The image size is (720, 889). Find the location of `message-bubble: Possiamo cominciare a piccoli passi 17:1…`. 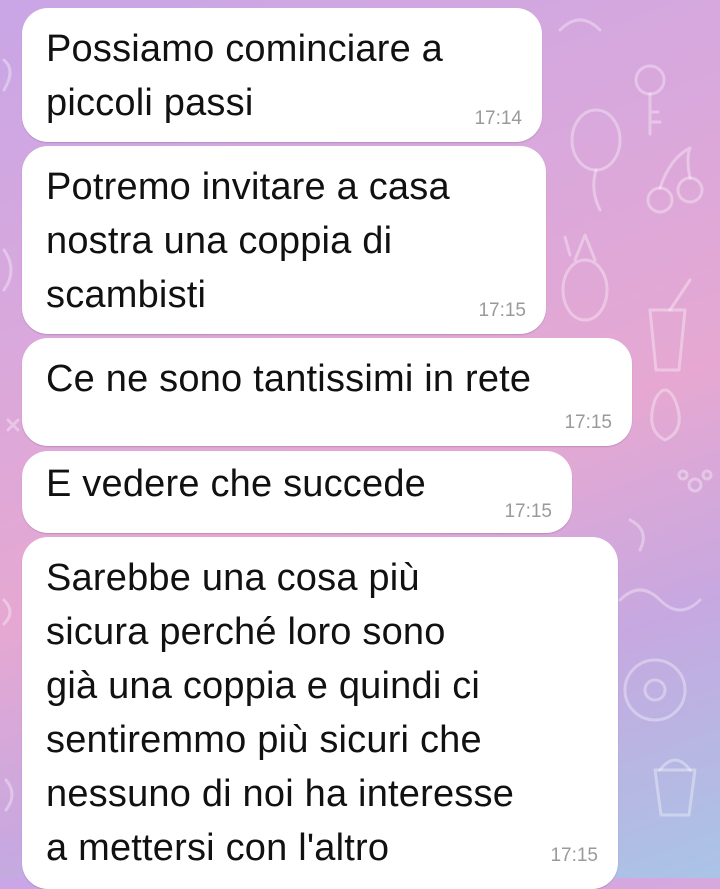

message-bubble: Possiamo cominciare a piccoli passi 17:1… is located at coordinates (282, 75).